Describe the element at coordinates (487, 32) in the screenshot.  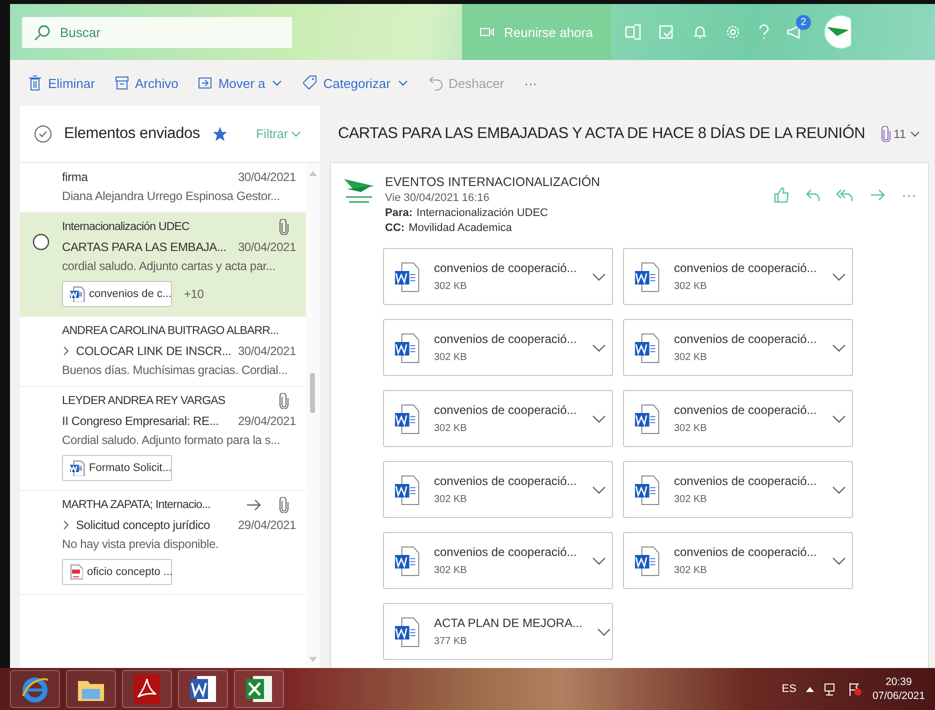
I see `video-camera-icon` at that location.